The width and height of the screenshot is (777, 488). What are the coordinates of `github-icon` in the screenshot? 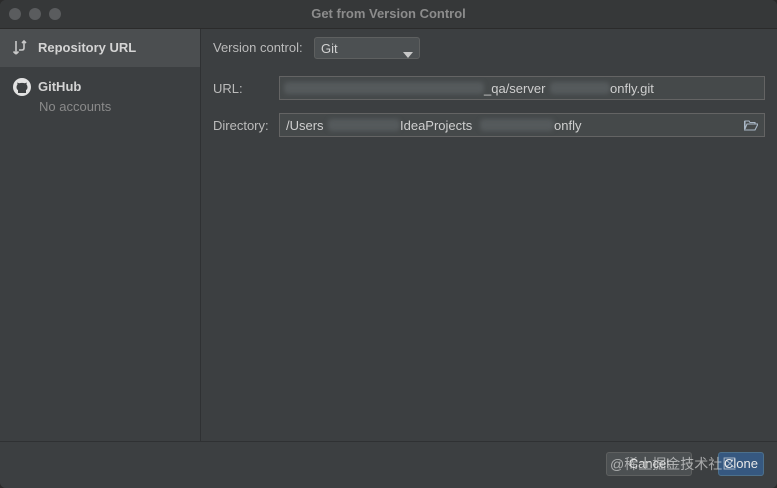 It's located at (22, 88).